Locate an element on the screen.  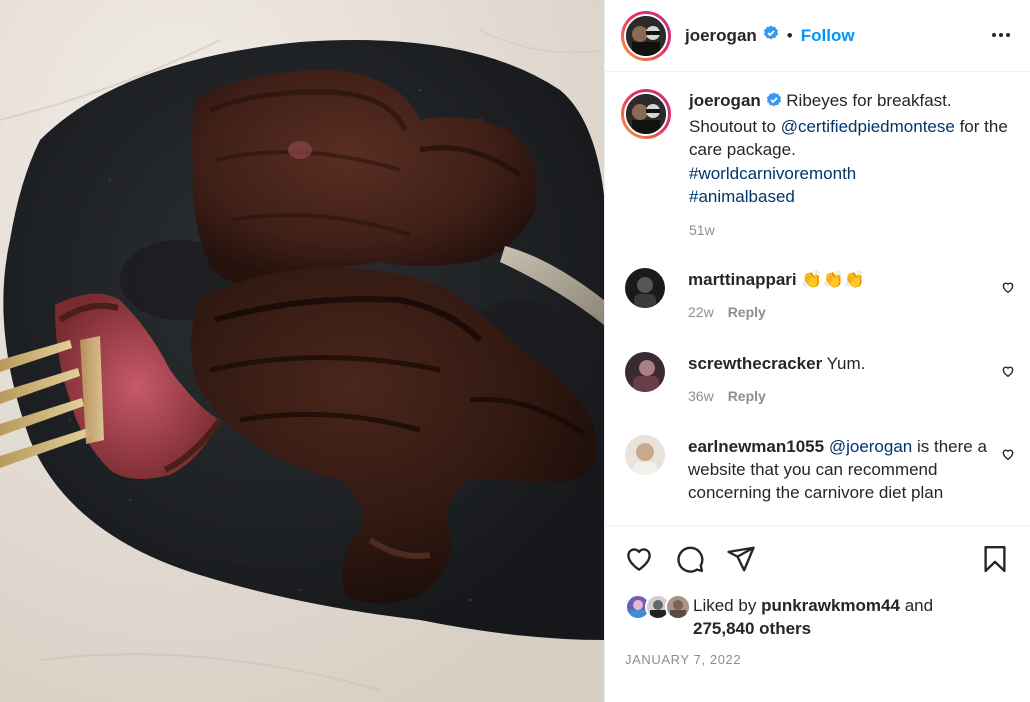
comment-username: marttinappari is located at coordinates (742, 279).